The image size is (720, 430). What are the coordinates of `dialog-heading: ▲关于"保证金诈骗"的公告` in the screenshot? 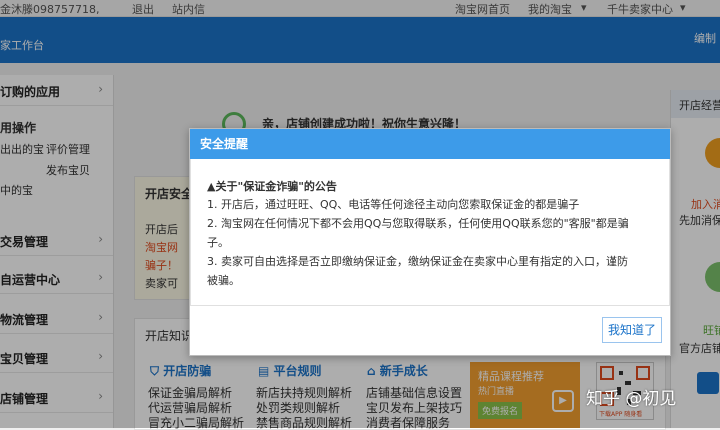 It's located at (272, 186).